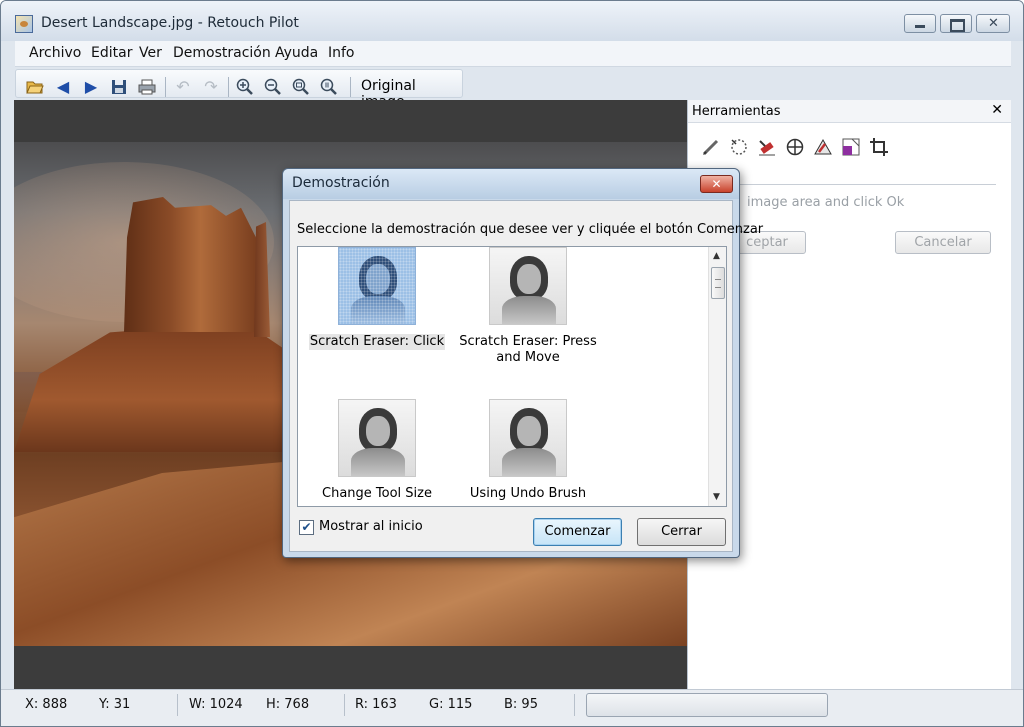 This screenshot has height=727, width=1024. I want to click on zoom-in-icon, so click(245, 87).